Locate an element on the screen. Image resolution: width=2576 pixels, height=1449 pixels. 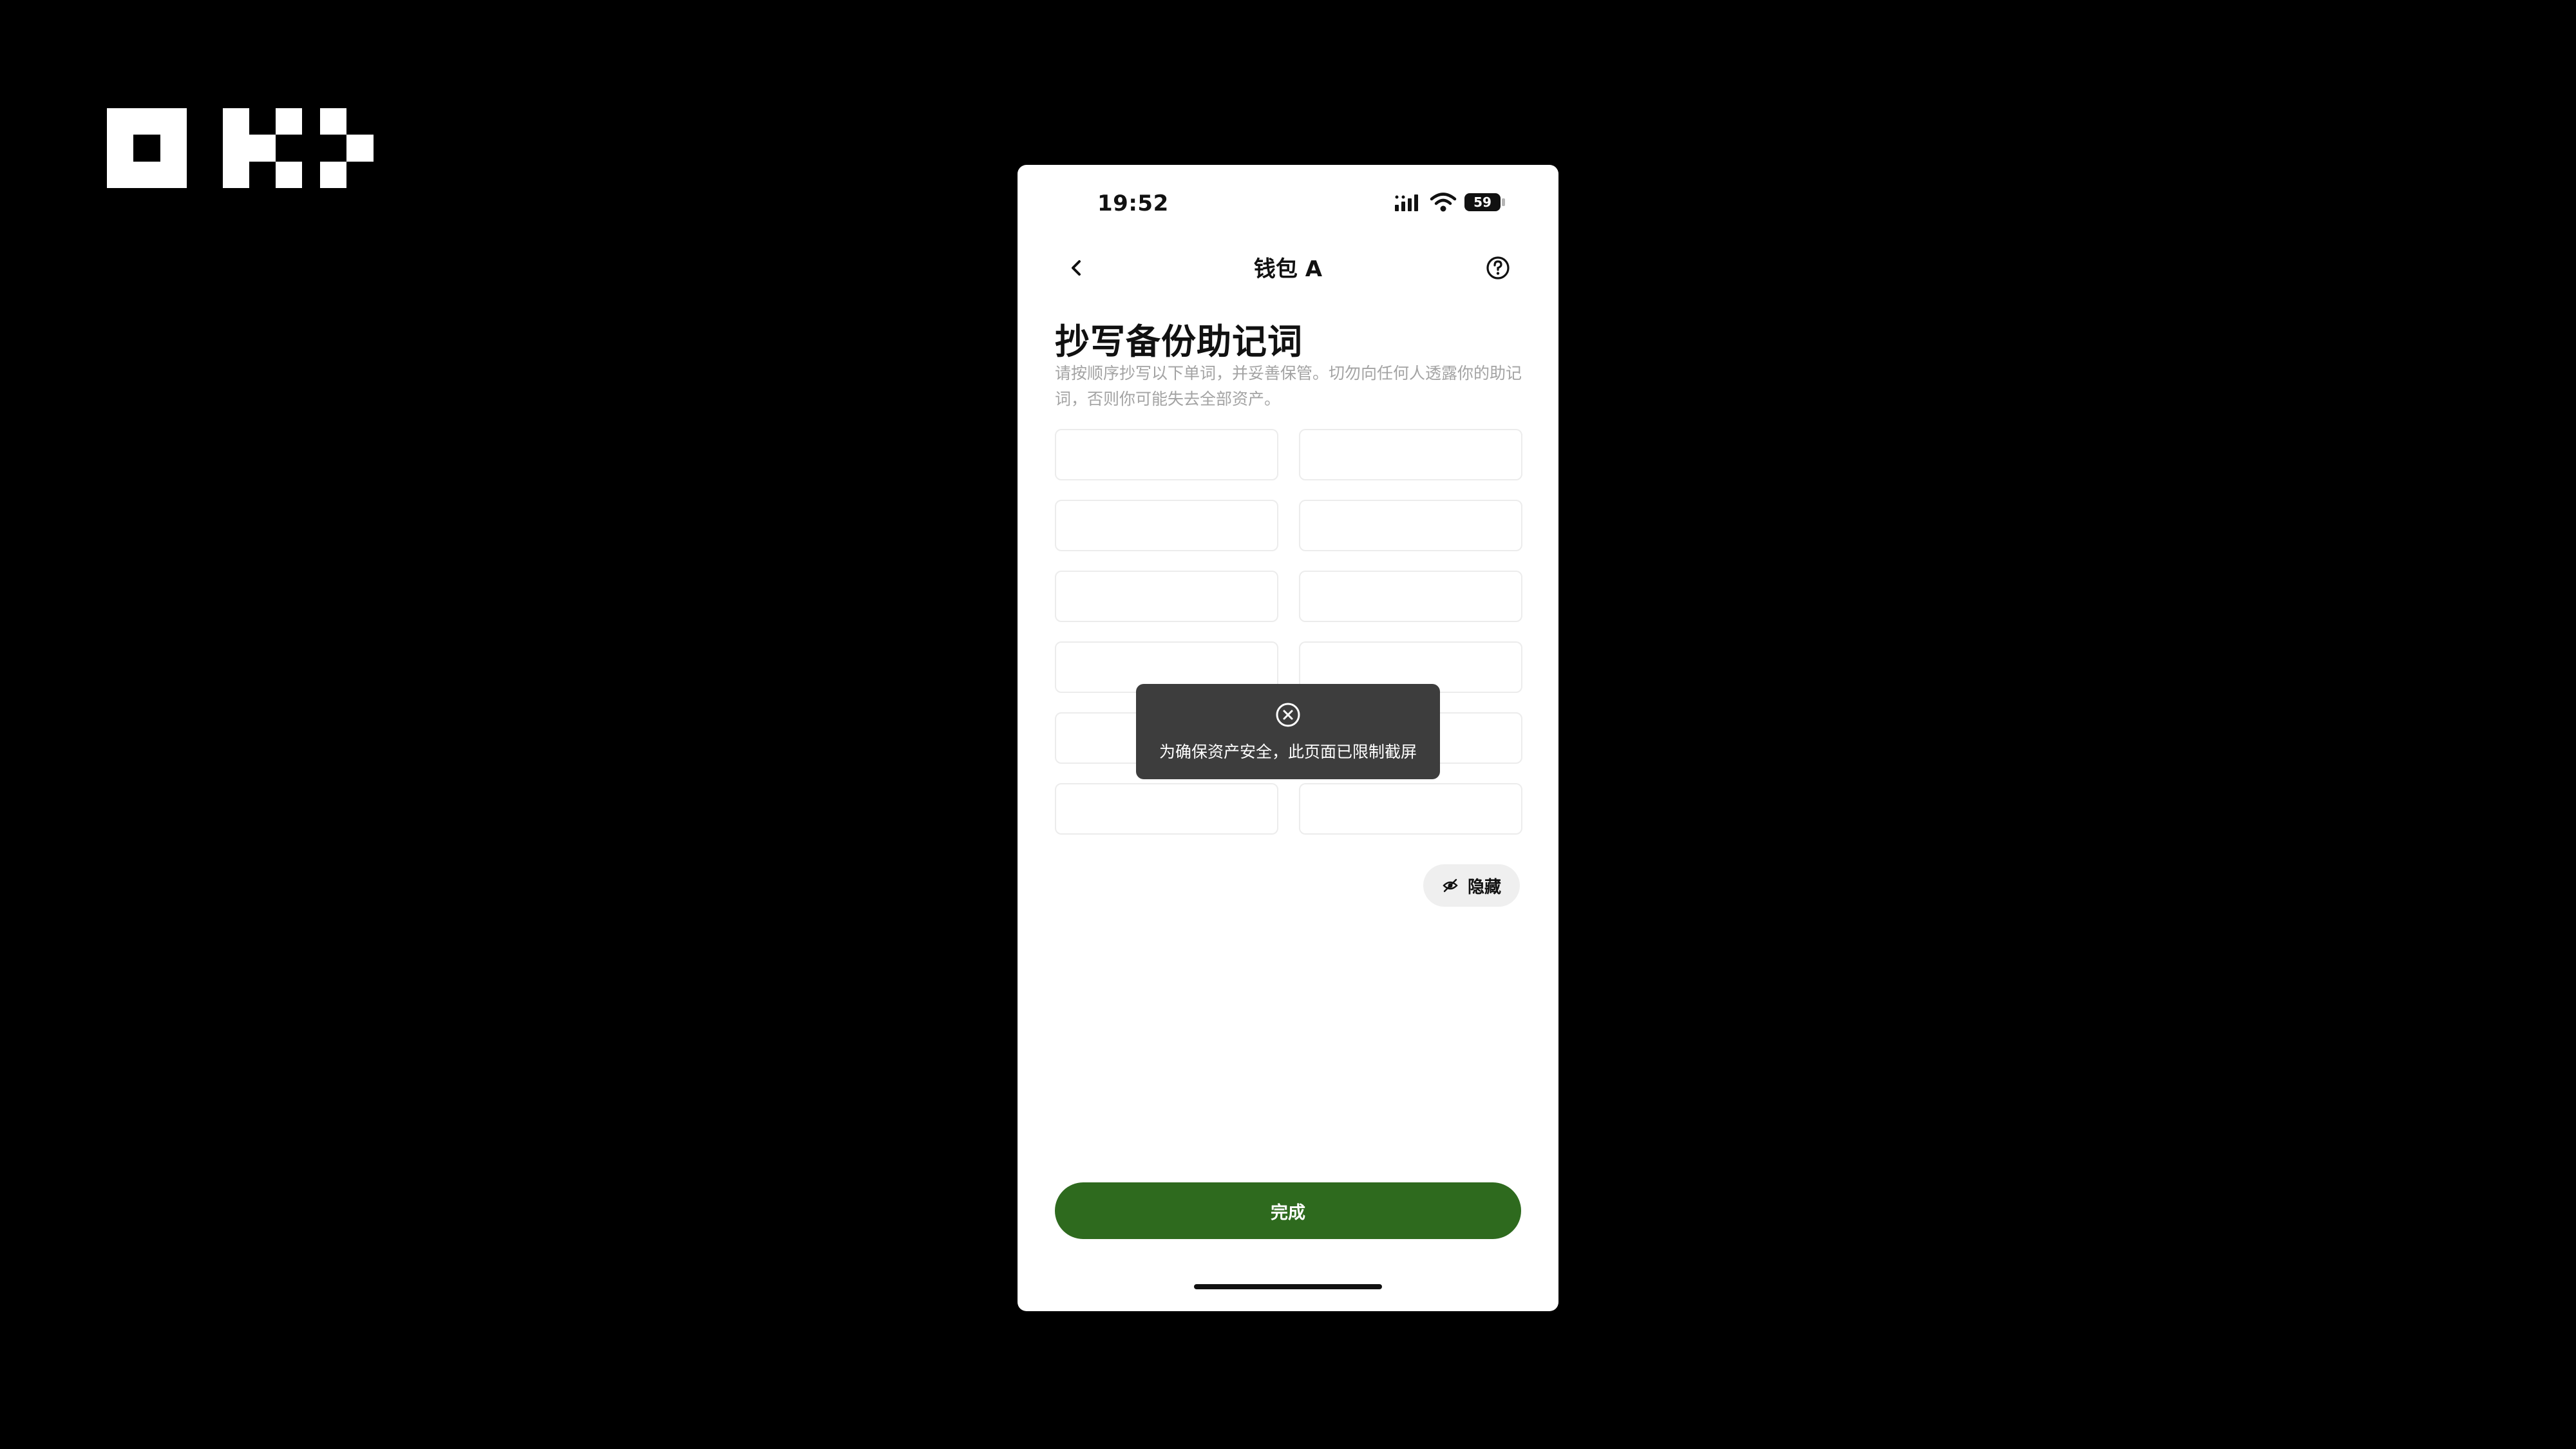
screenshot-restricted-toast: 为确保资产安全，此页面已限制截屏 is located at coordinates (1288, 731).